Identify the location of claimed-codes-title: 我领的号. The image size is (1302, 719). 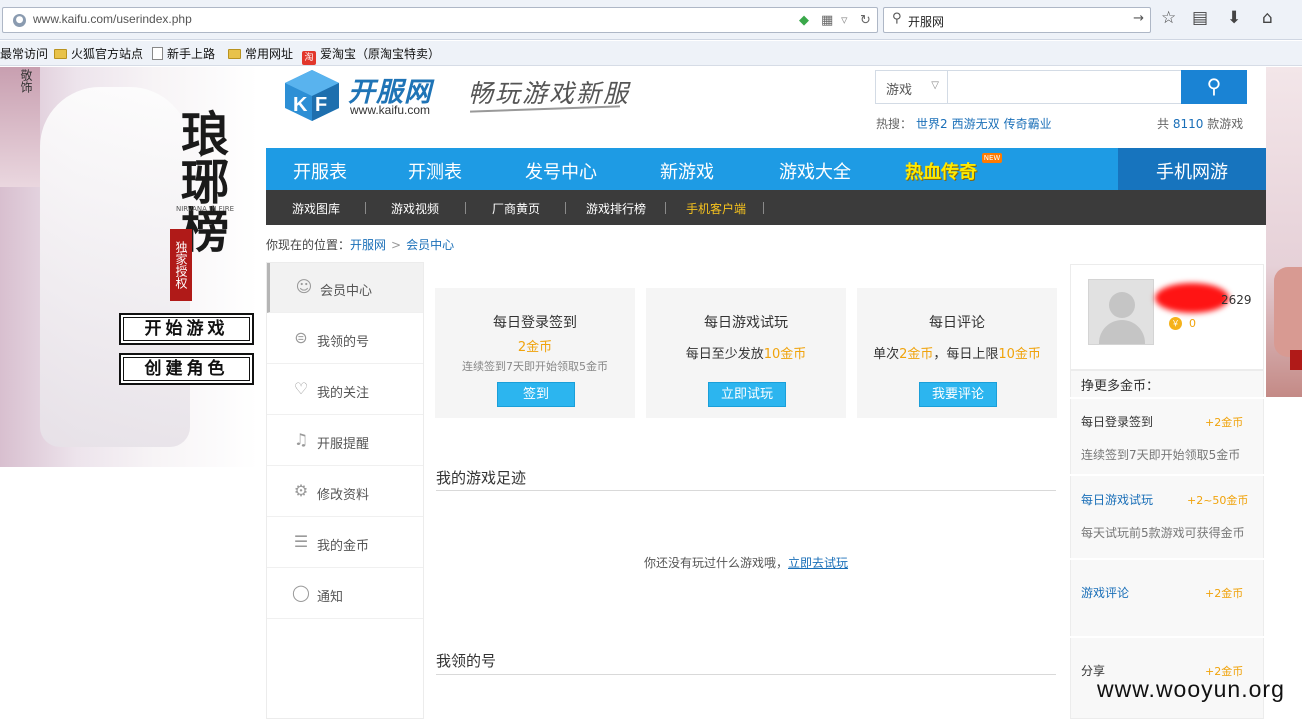
(466, 661).